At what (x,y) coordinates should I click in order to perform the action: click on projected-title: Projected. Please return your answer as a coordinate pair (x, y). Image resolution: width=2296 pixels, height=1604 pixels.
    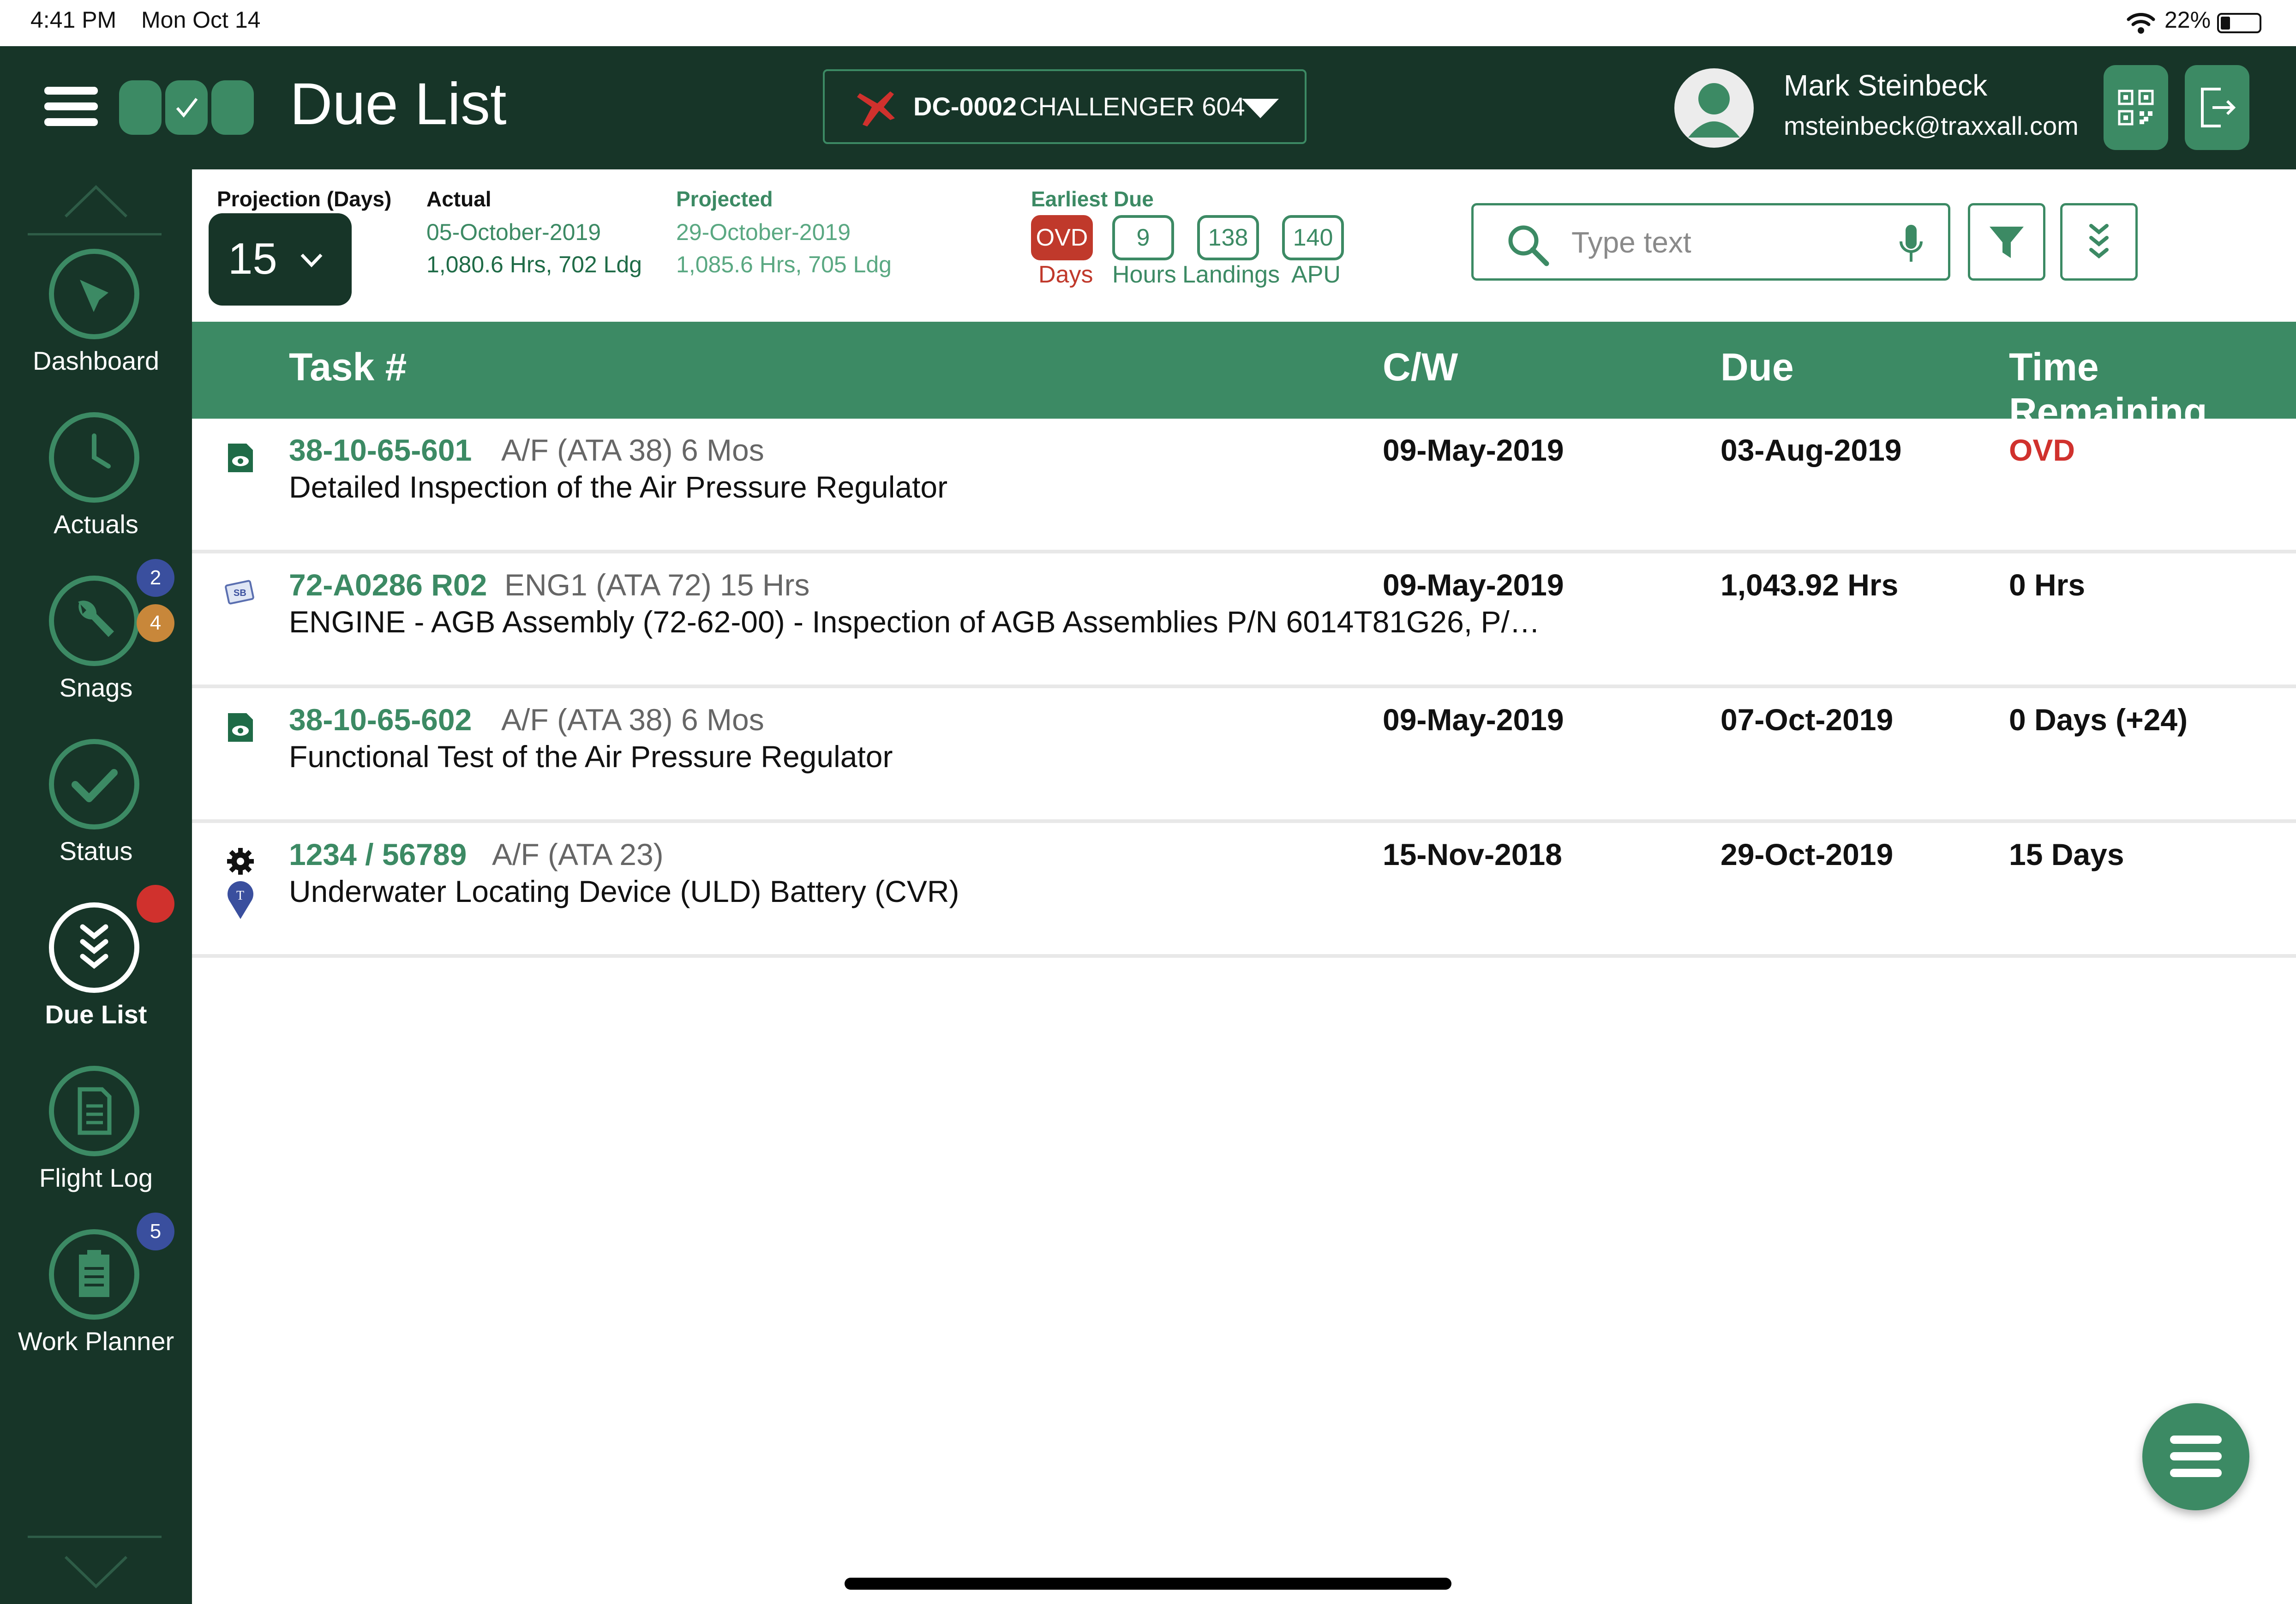
    Looking at the image, I should click on (724, 199).